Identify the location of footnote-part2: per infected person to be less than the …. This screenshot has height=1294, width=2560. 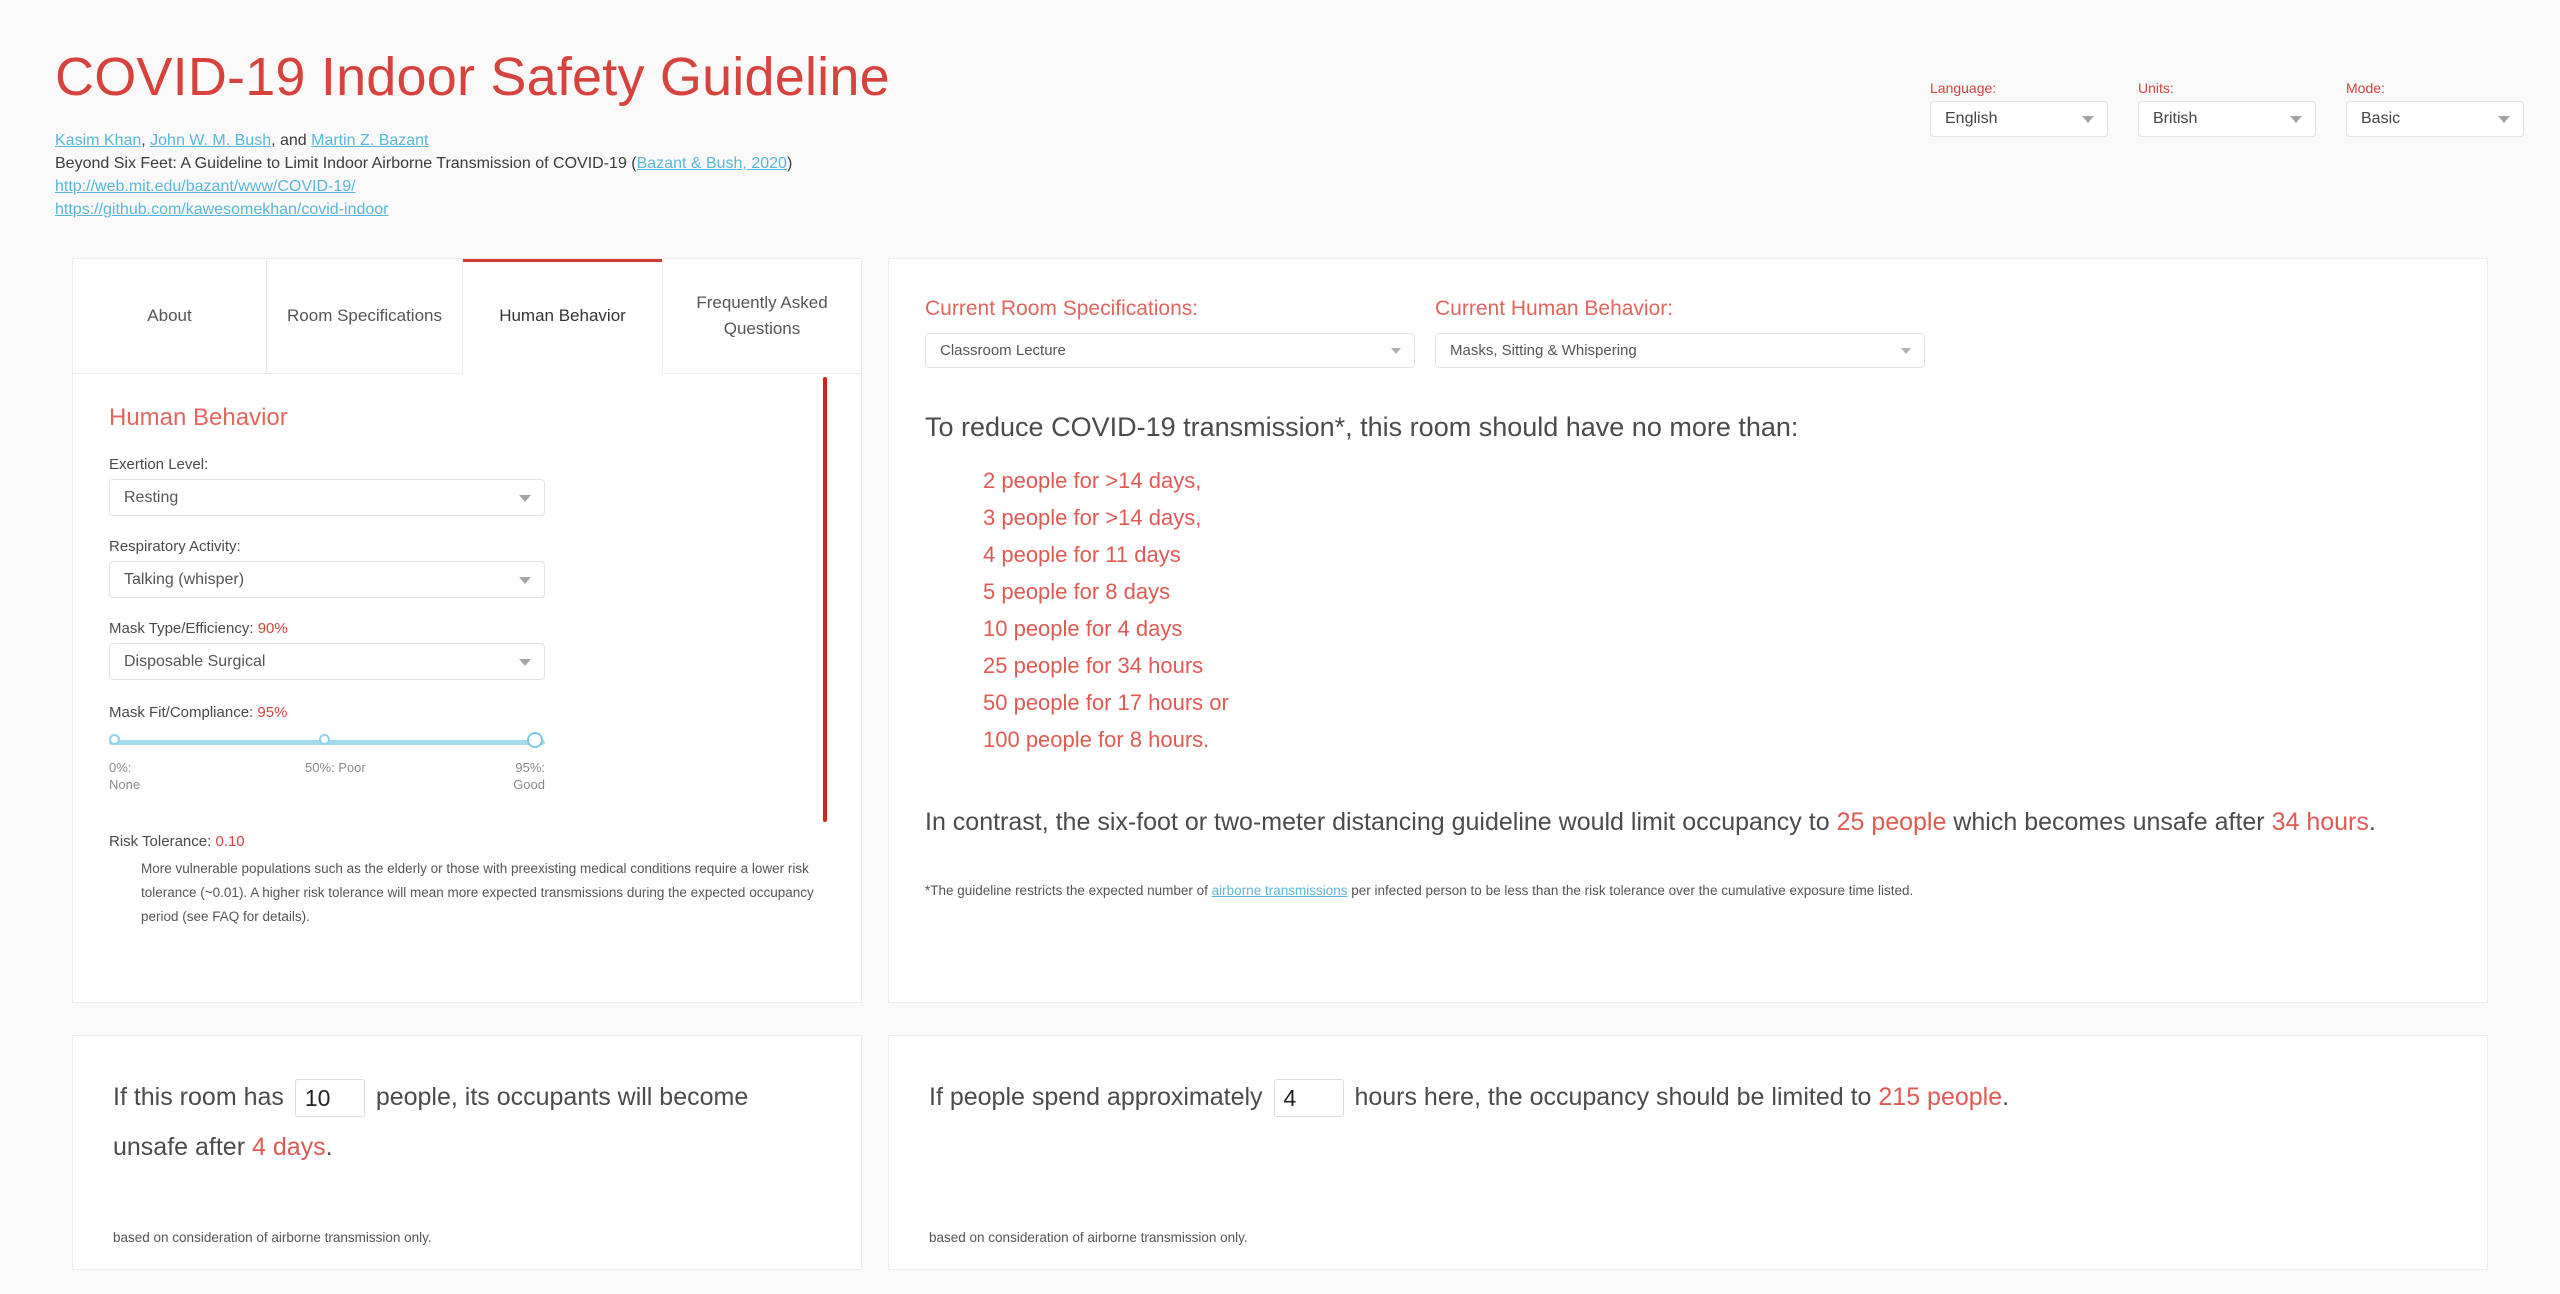
(1630, 890).